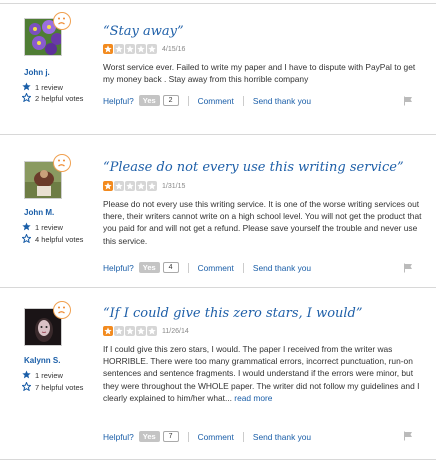 This screenshot has height=463, width=436. I want to click on review-title: “Stay away”, so click(143, 31).